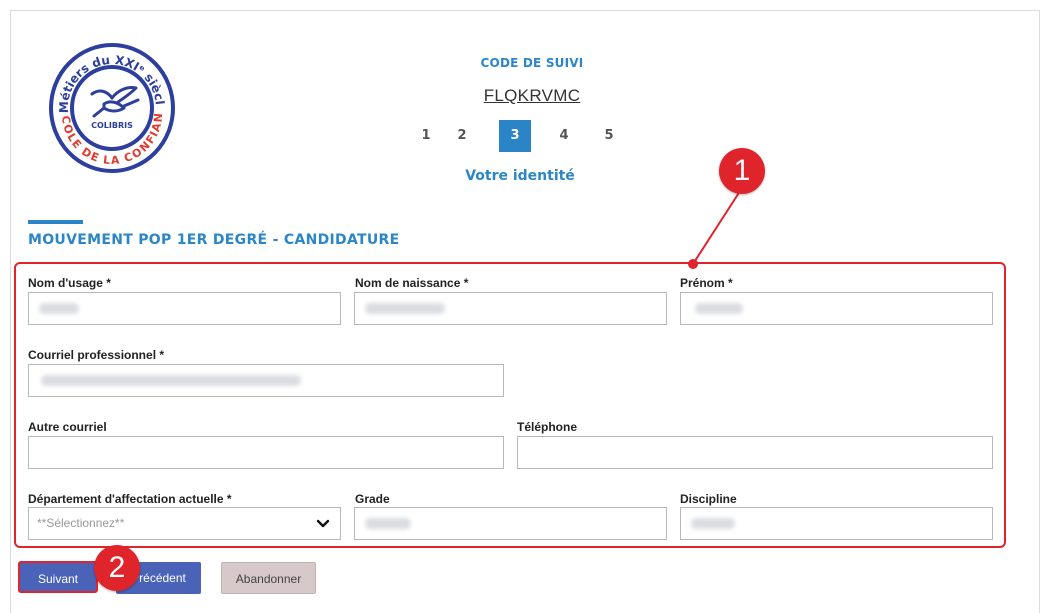  I want to click on grade-input, so click(510, 523).